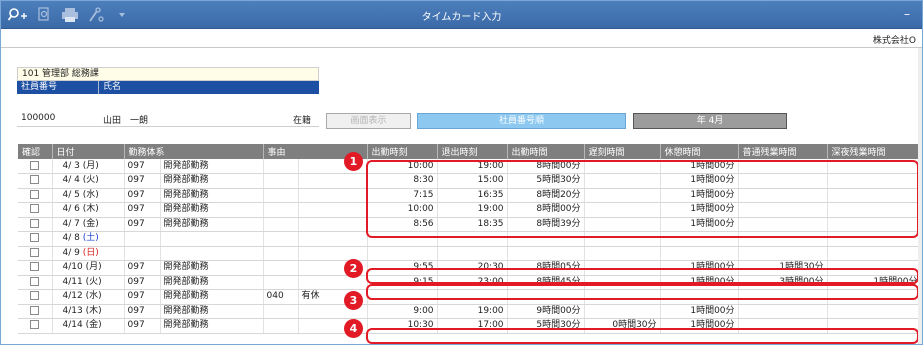 The image size is (923, 345). What do you see at coordinates (88, 224) in the screenshot?
I see `date-cell: 4/ 7 (金)` at bounding box center [88, 224].